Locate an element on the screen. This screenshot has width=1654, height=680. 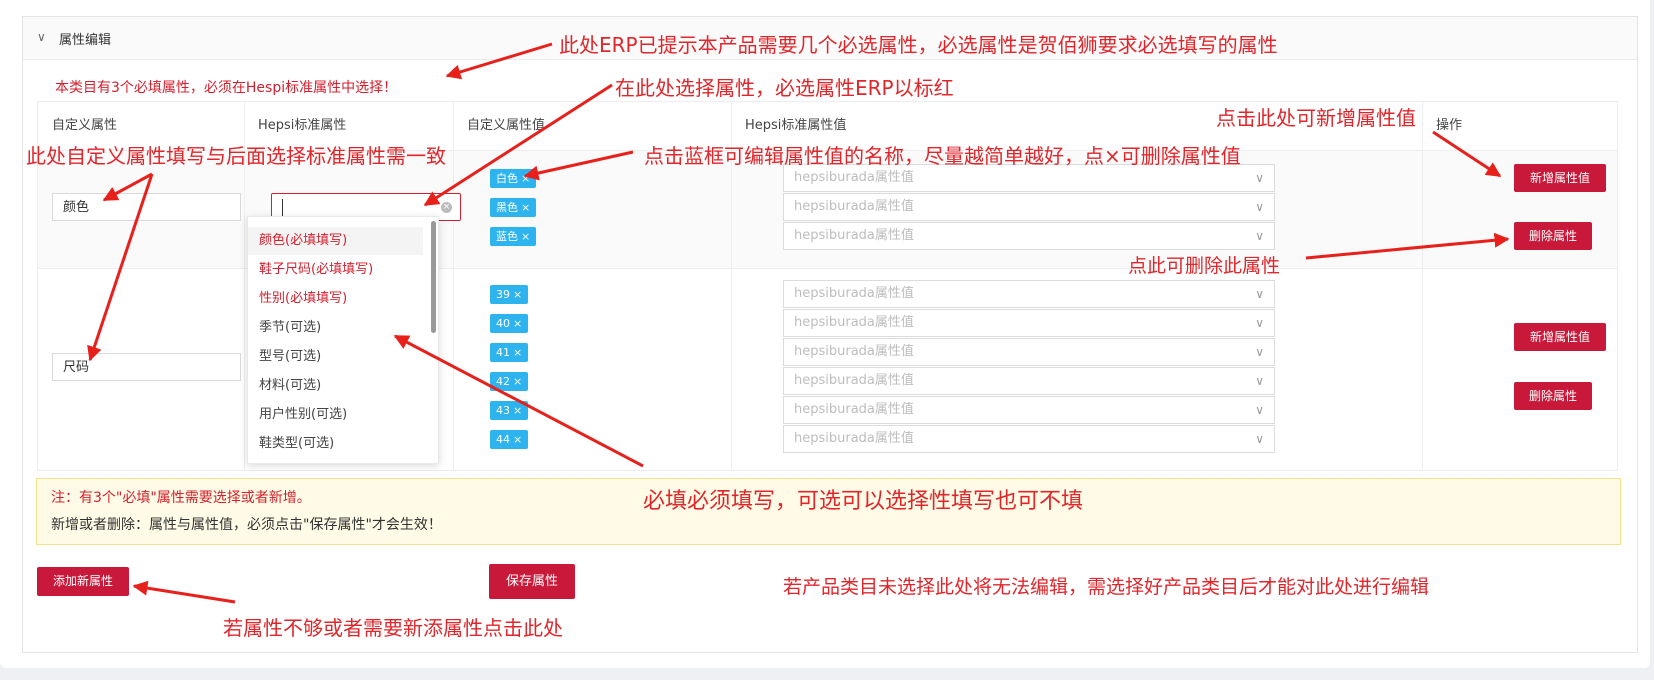
notice-line-2: 新增或者删除：属性与属性值，必须点击"保存属性"才会生效！ is located at coordinates (246, 525).